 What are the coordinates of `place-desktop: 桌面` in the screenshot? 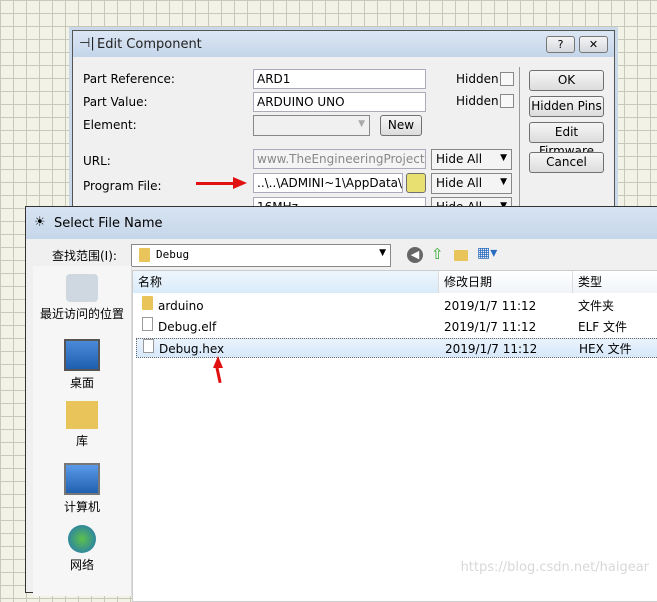 It's located at (82, 365).